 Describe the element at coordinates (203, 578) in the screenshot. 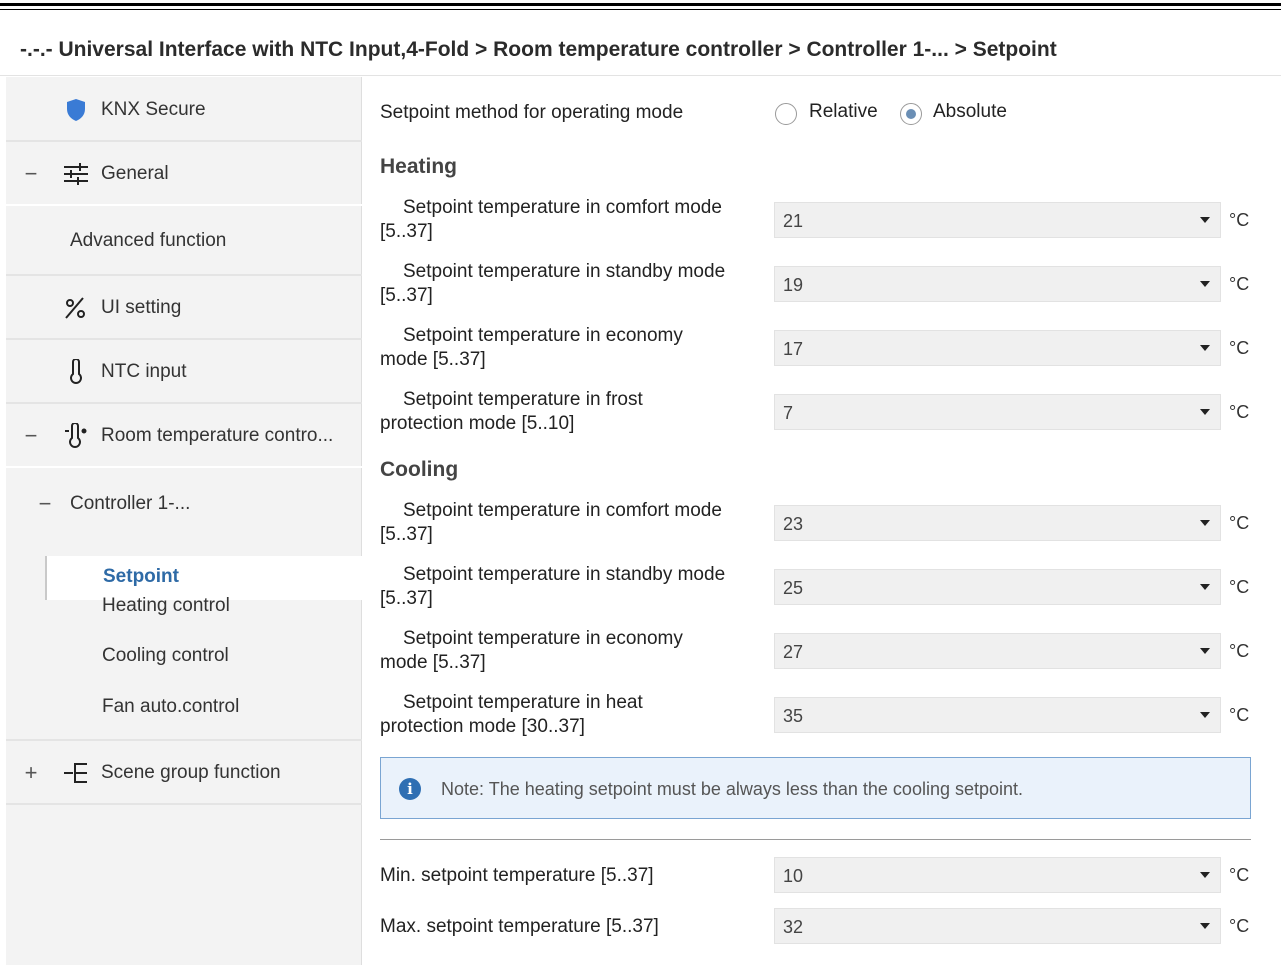

I see `sidebar-item-setpoint: Setpoint` at that location.